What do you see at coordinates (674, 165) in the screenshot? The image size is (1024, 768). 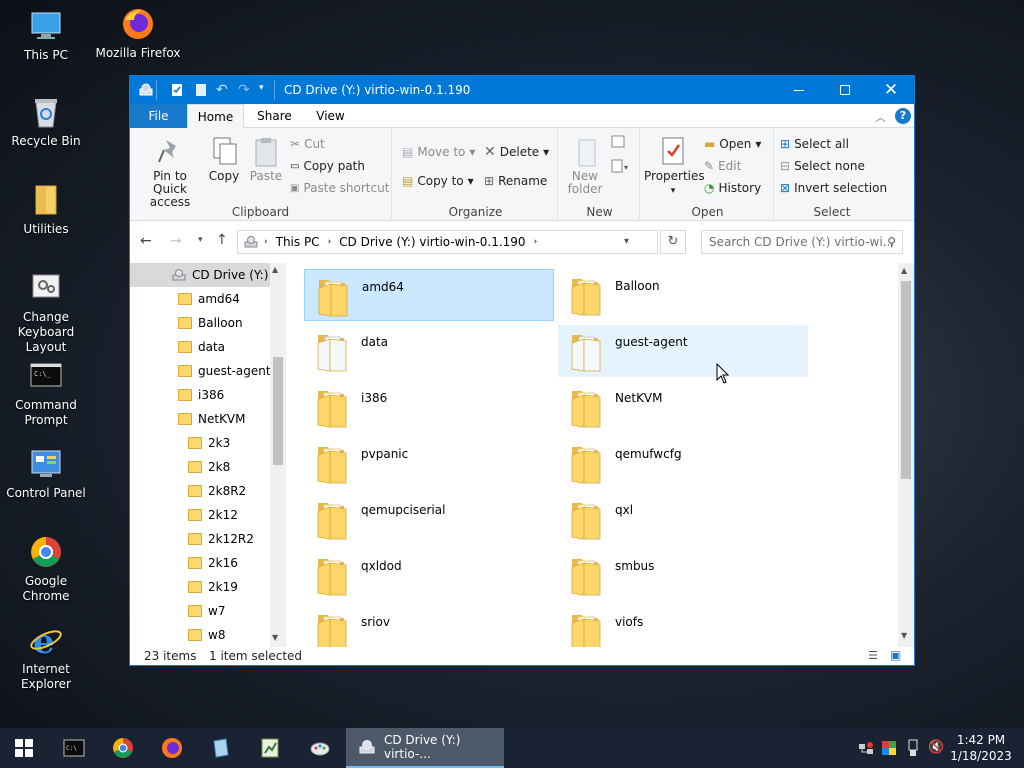 I see `properties-button: Properties ▾` at bounding box center [674, 165].